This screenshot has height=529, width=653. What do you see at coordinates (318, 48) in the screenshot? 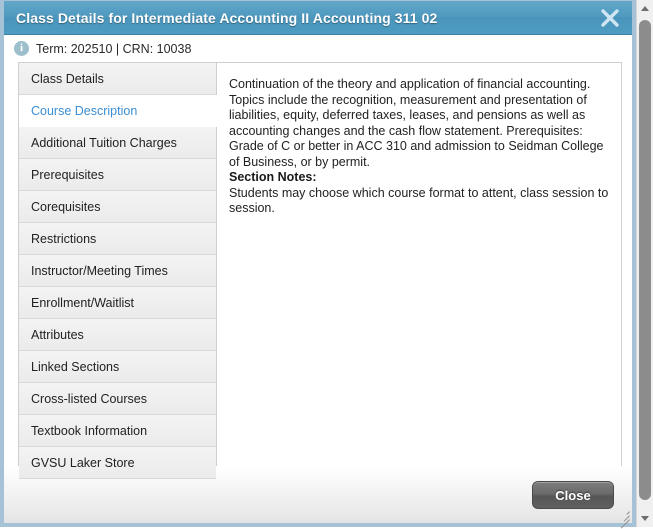
I see `term-crn-infobar: i Term: 202510 | CRN: 10038` at bounding box center [318, 48].